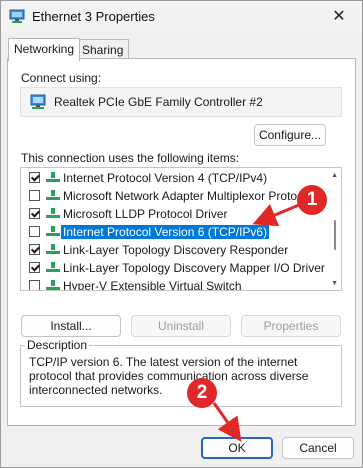 The image size is (363, 468). What do you see at coordinates (256, 322) in the screenshot?
I see `annotation-arrows` at bounding box center [256, 322].